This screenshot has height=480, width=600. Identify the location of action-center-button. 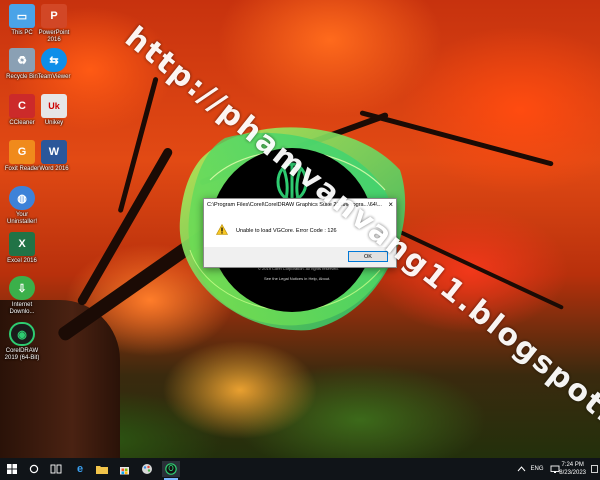
(594, 469).